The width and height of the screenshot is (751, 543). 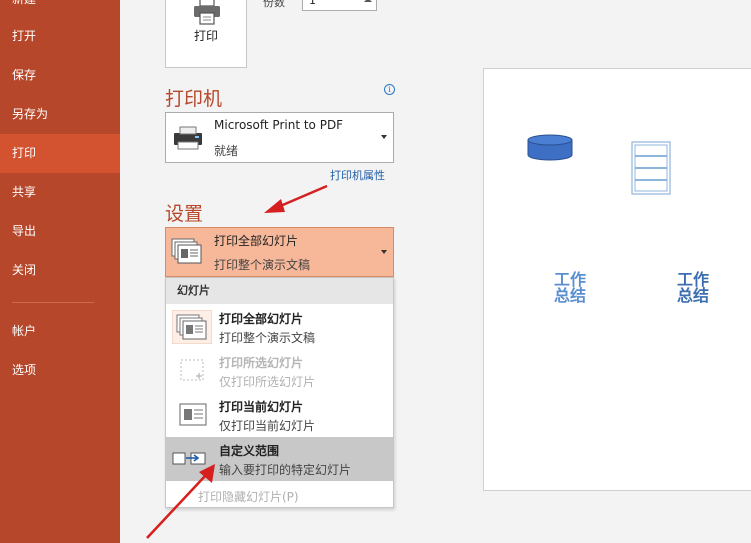 I want to click on dropdown-item-subtitle: 仅打印当前幻灯片, so click(x=267, y=426).